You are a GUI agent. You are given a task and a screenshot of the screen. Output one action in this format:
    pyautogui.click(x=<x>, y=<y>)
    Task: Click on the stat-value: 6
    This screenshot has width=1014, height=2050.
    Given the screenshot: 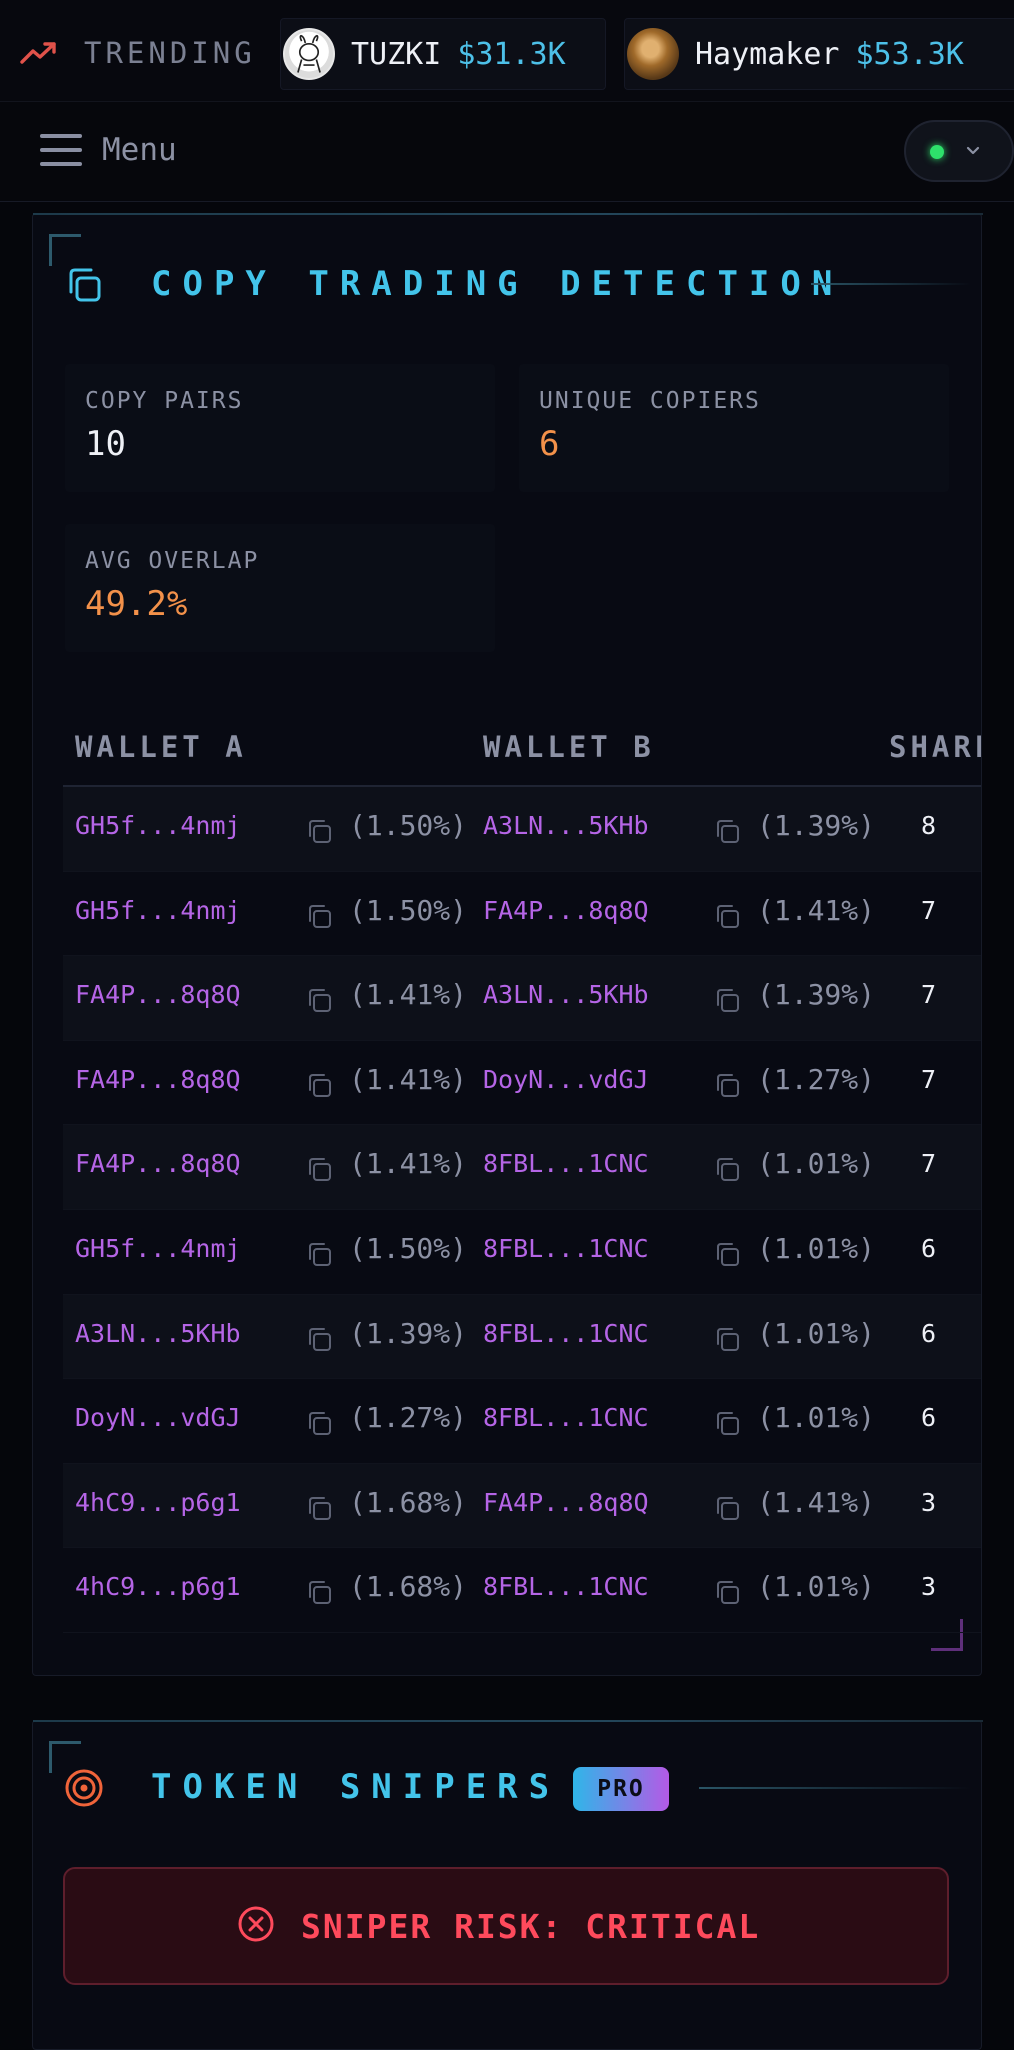 What is the action you would take?
    pyautogui.click(x=549, y=444)
    